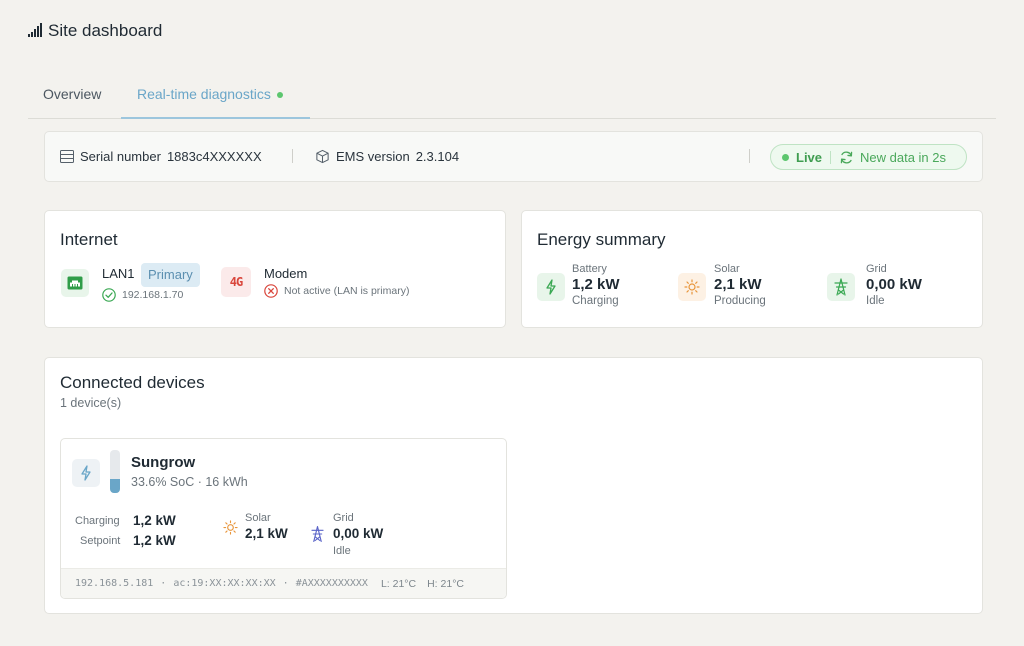 This screenshot has height=646, width=1024. I want to click on solar-status: Producing, so click(740, 301).